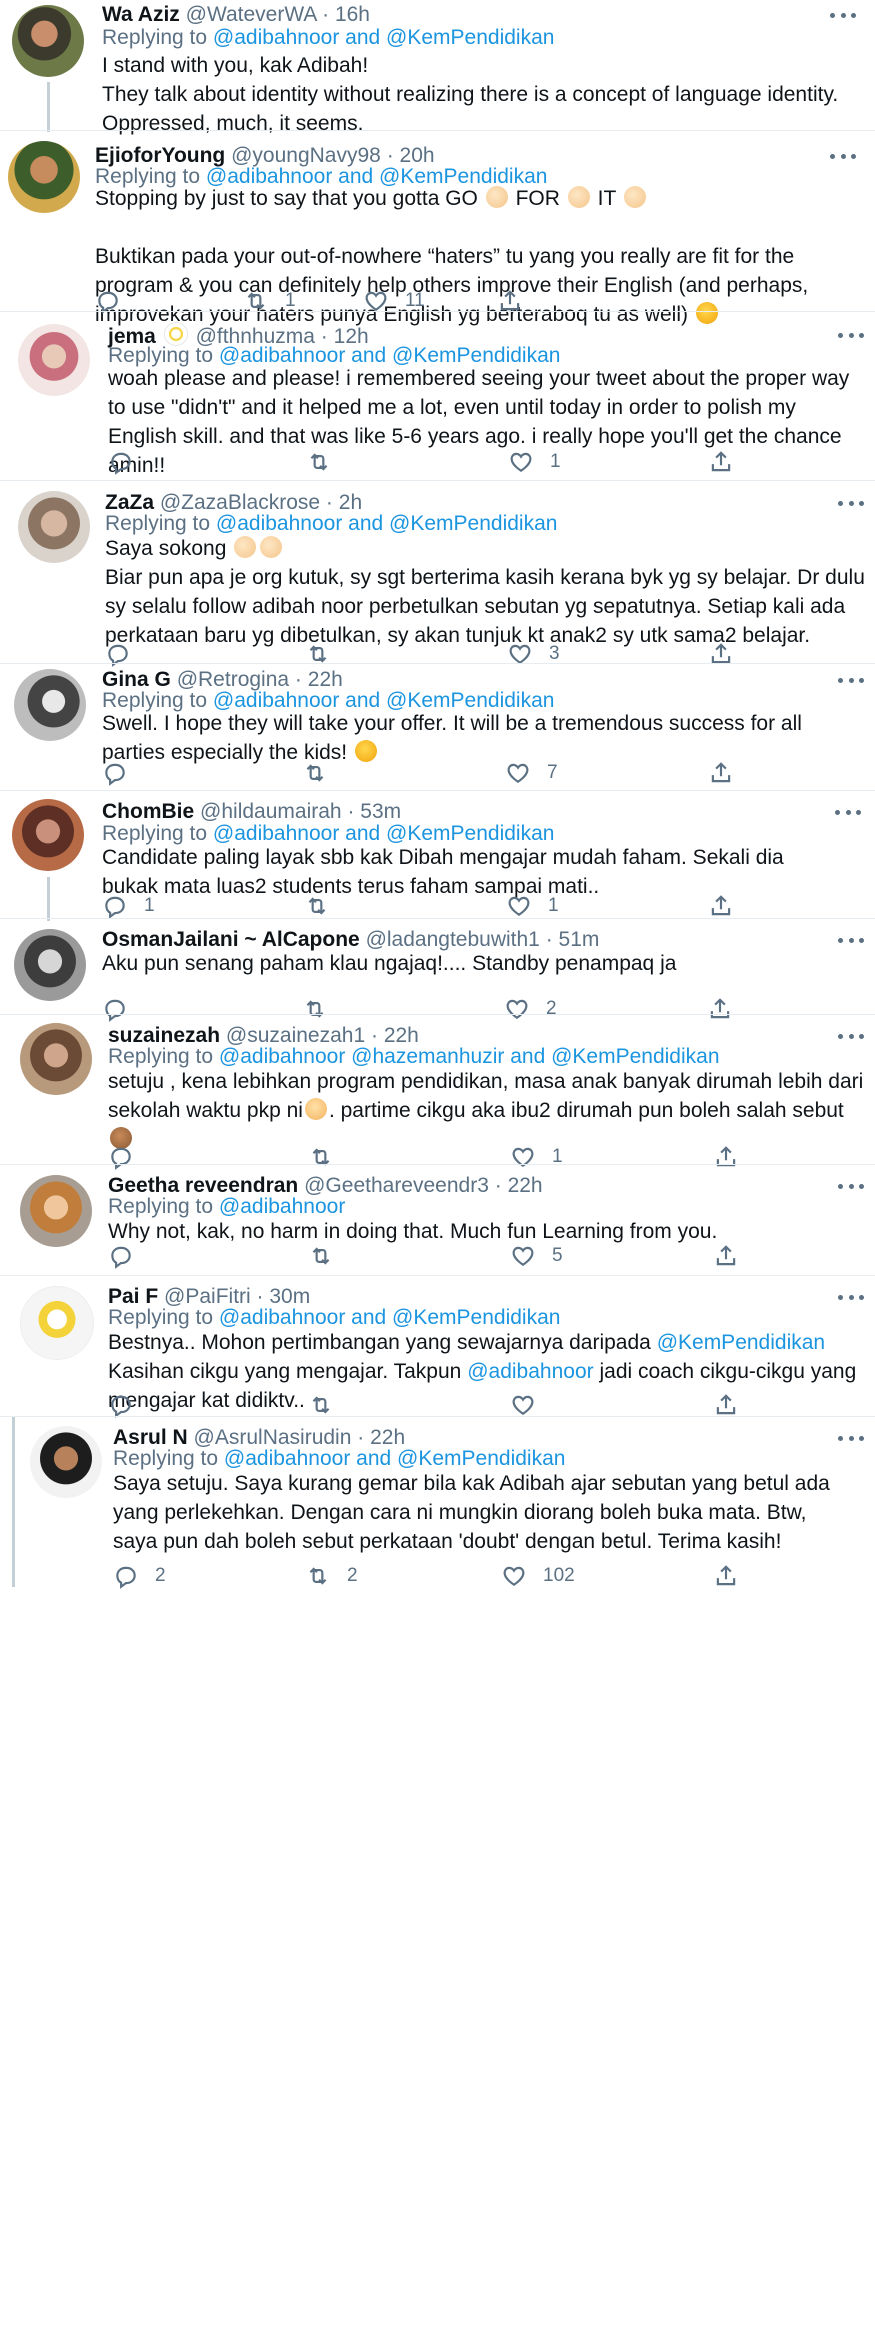  What do you see at coordinates (538, 1576) in the screenshot?
I see `like-button: 102` at bounding box center [538, 1576].